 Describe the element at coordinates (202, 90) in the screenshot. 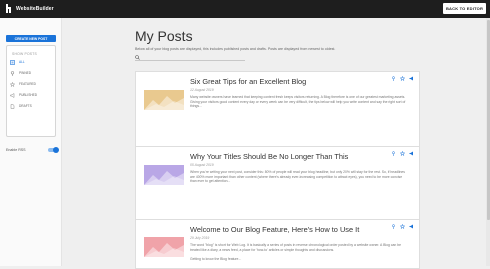

I see `post-date: 12 August 2019` at that location.